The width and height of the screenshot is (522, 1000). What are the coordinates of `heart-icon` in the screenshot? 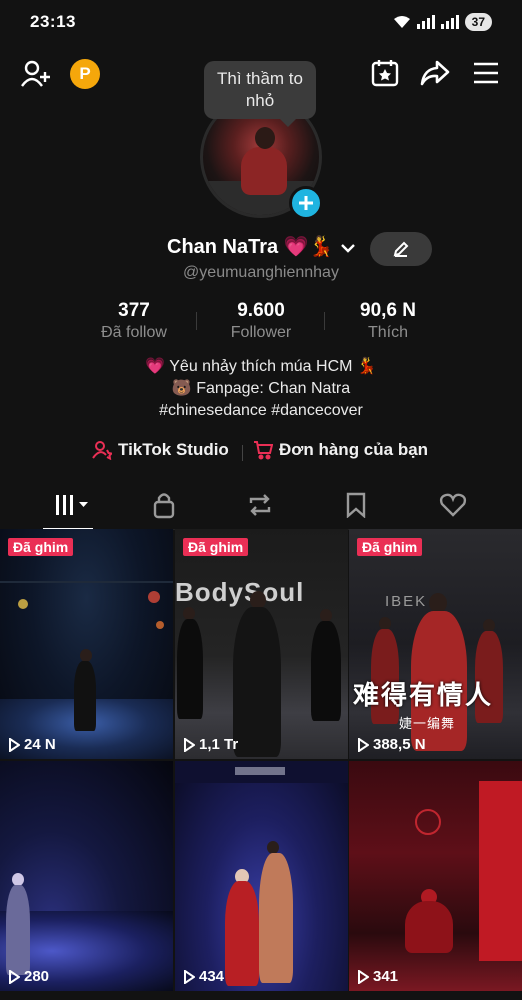 It's located at (453, 505).